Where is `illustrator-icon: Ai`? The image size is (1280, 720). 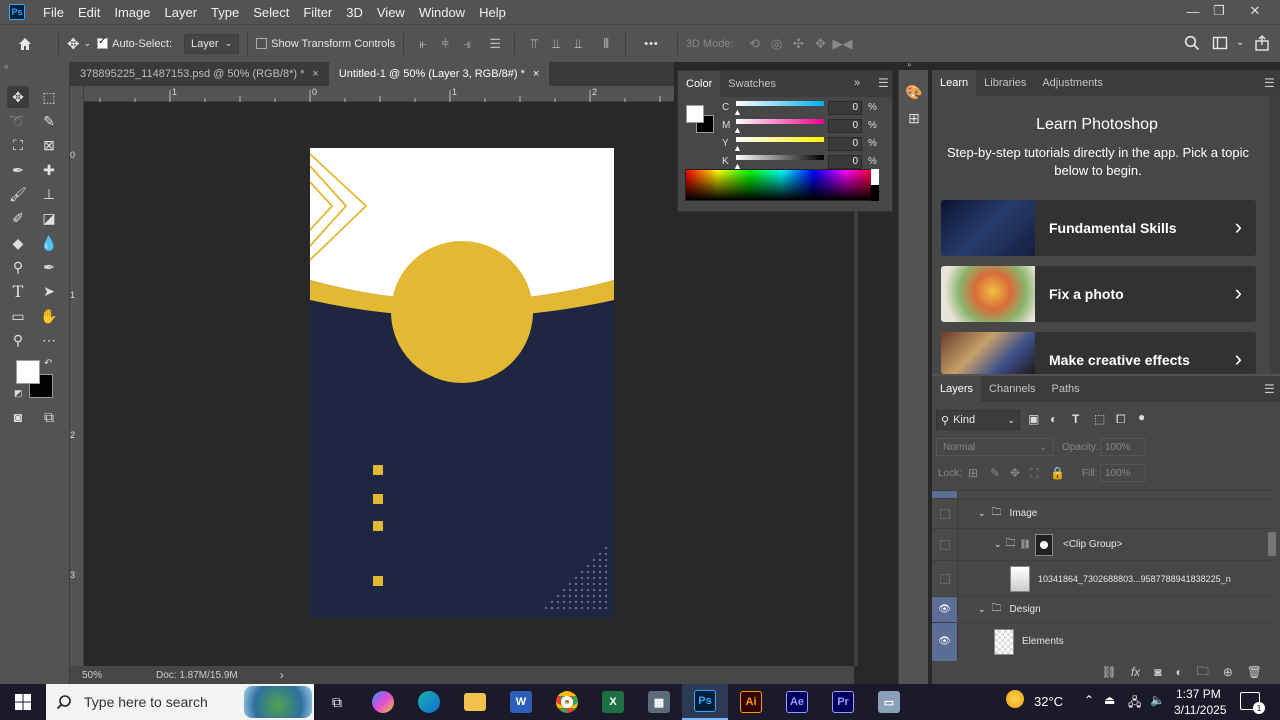 illustrator-icon: Ai is located at coordinates (751, 702).